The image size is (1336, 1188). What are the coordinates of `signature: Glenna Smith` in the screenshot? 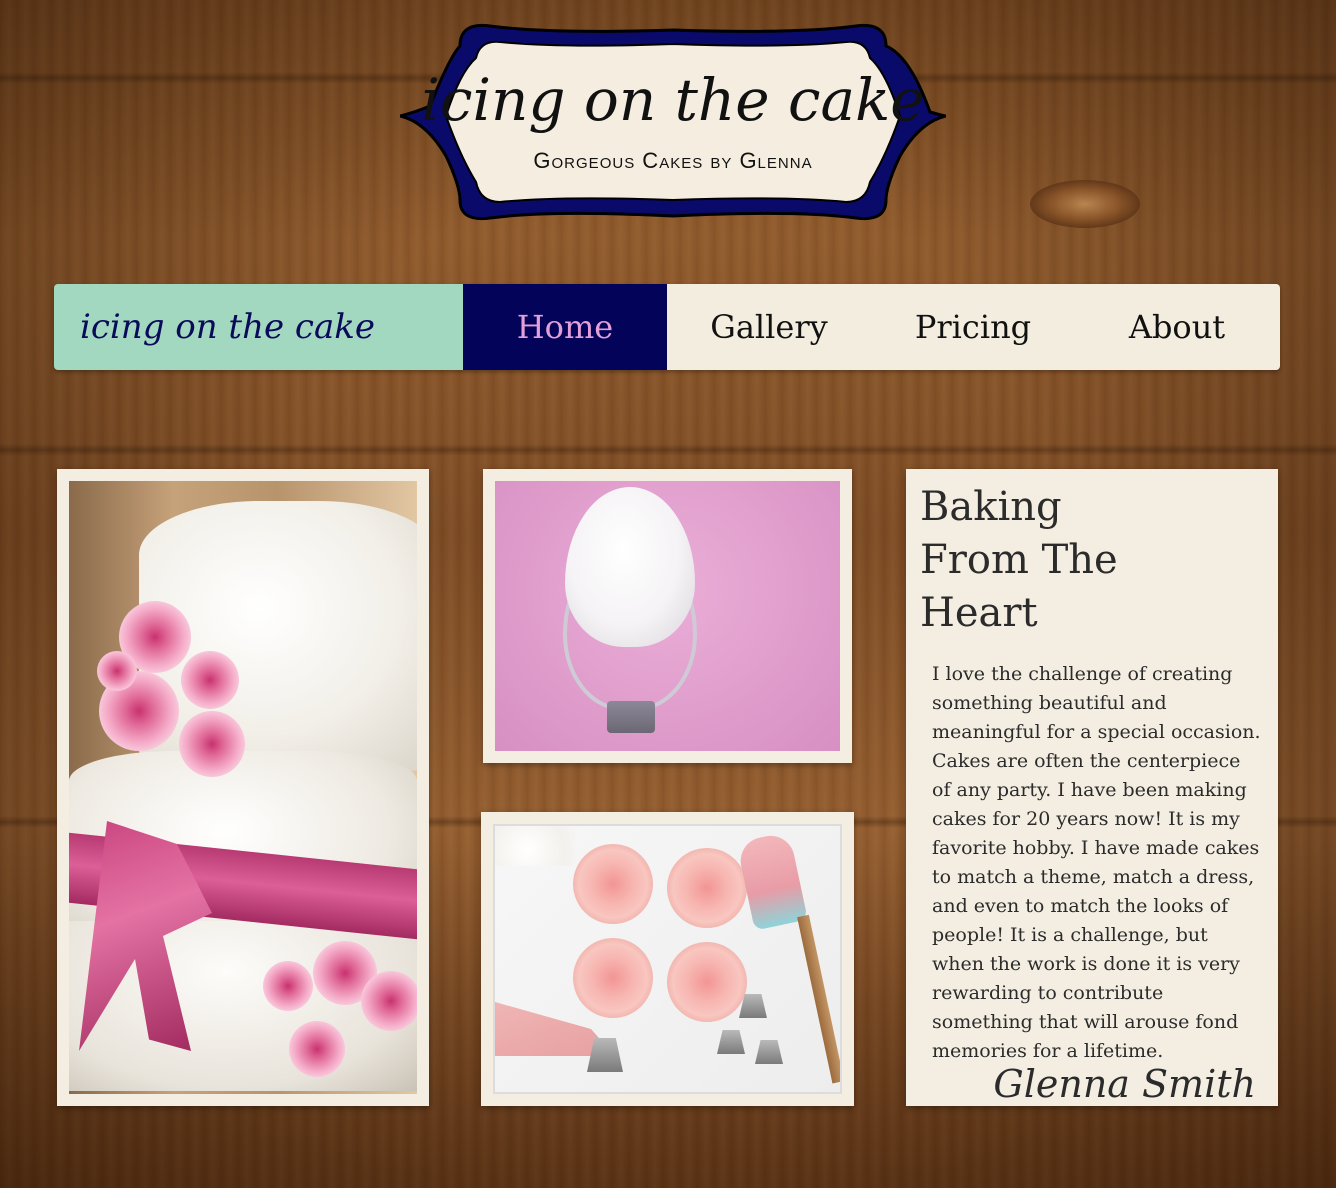 It's located at (1124, 1084).